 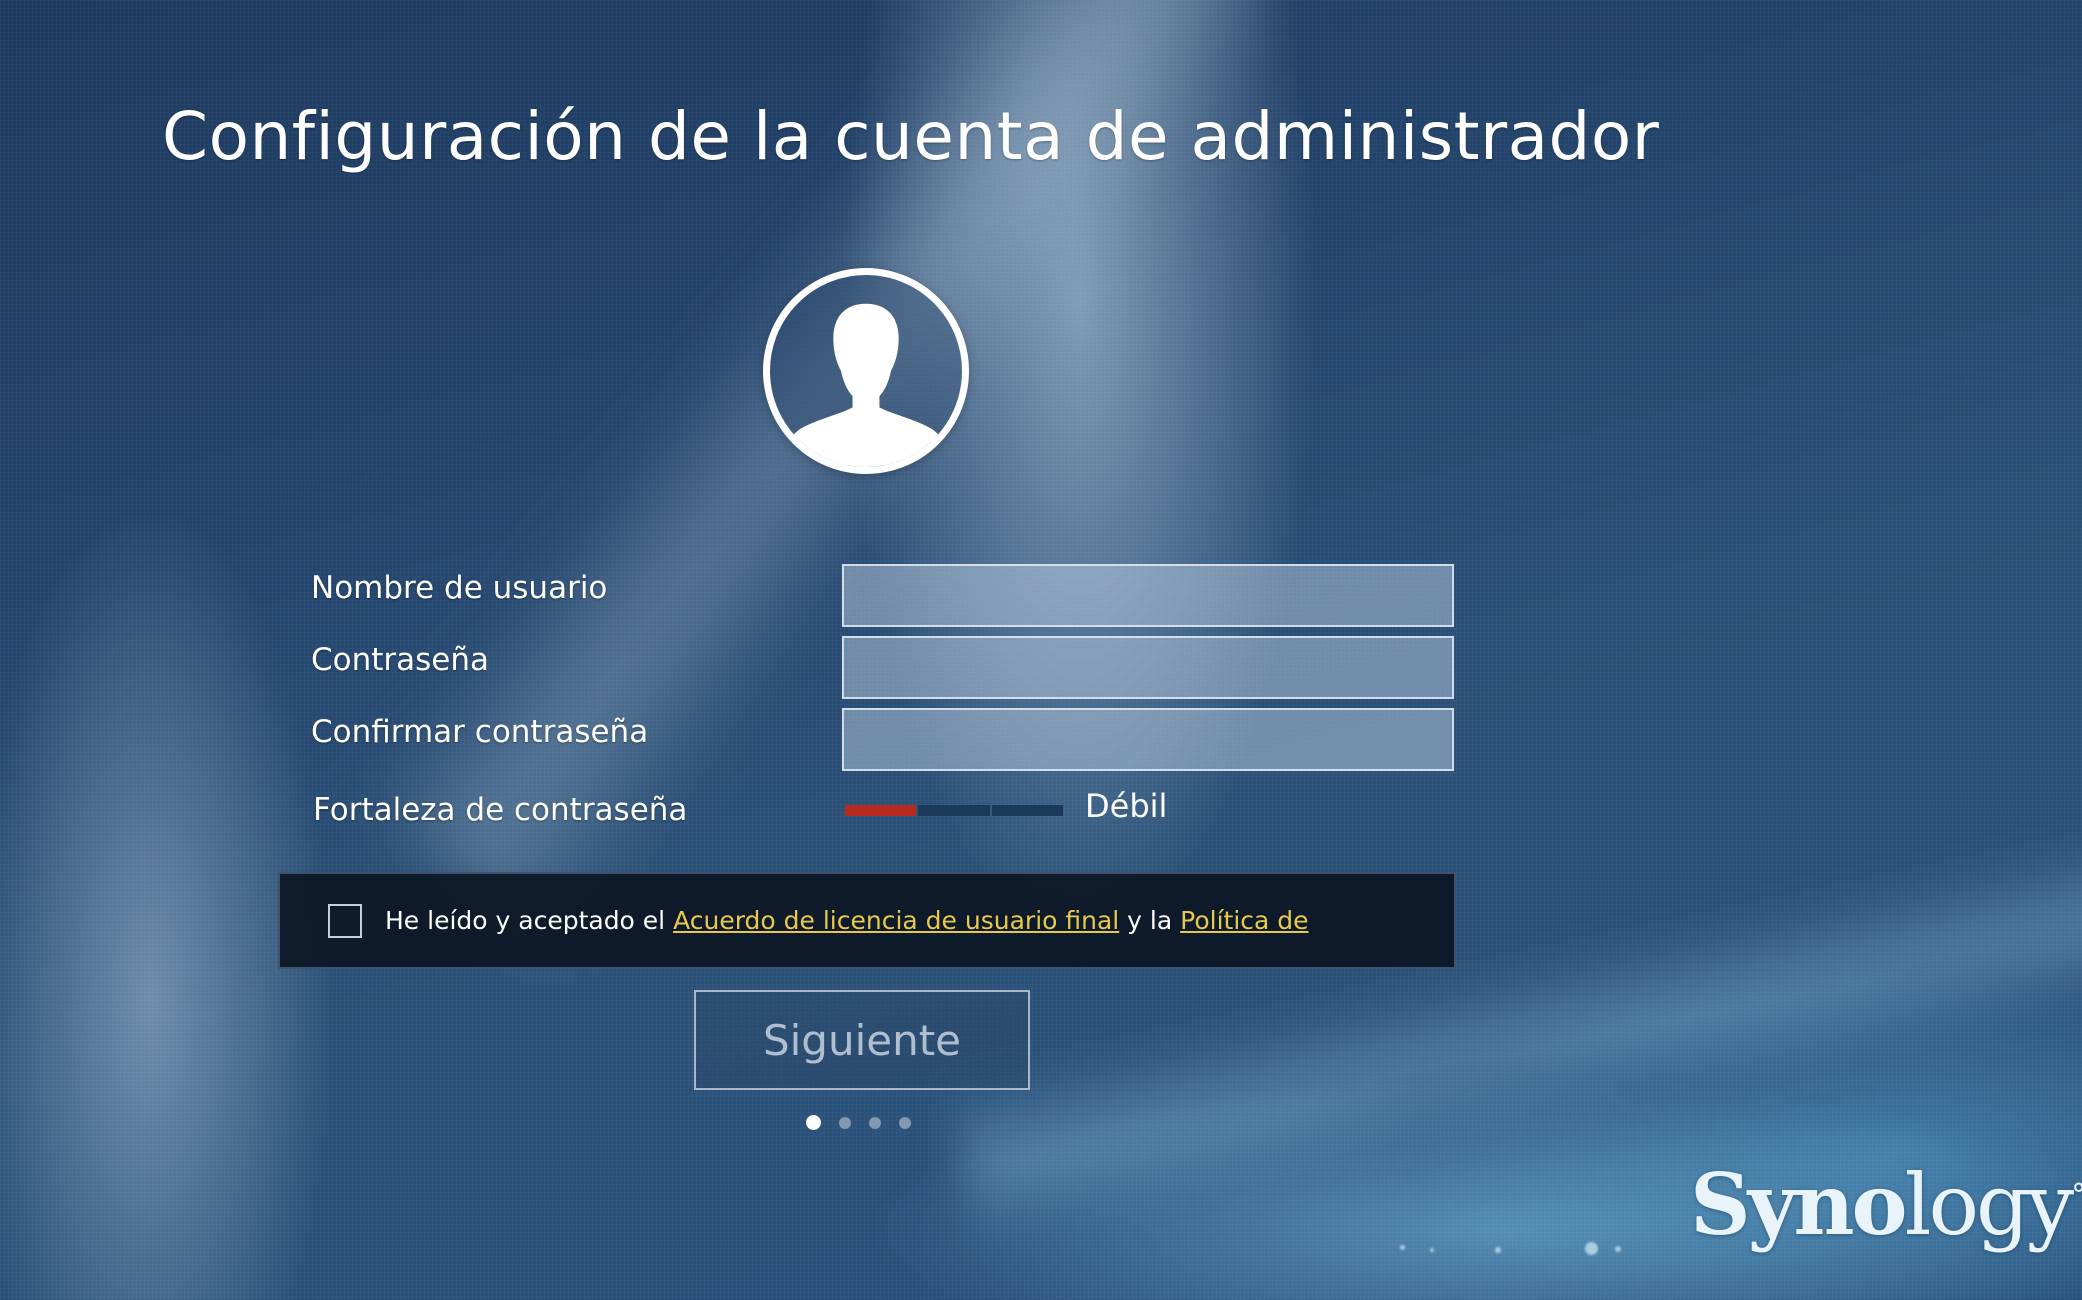 What do you see at coordinates (1148, 667) in the screenshot?
I see `password-input` at bounding box center [1148, 667].